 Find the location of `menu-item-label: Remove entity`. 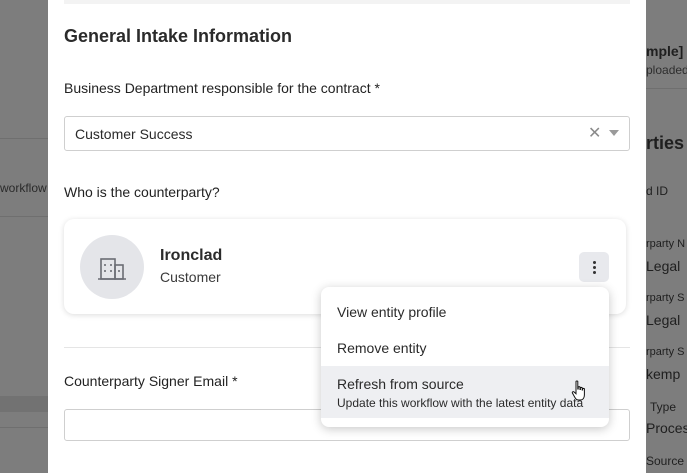

menu-item-label: Remove entity is located at coordinates (382, 348).